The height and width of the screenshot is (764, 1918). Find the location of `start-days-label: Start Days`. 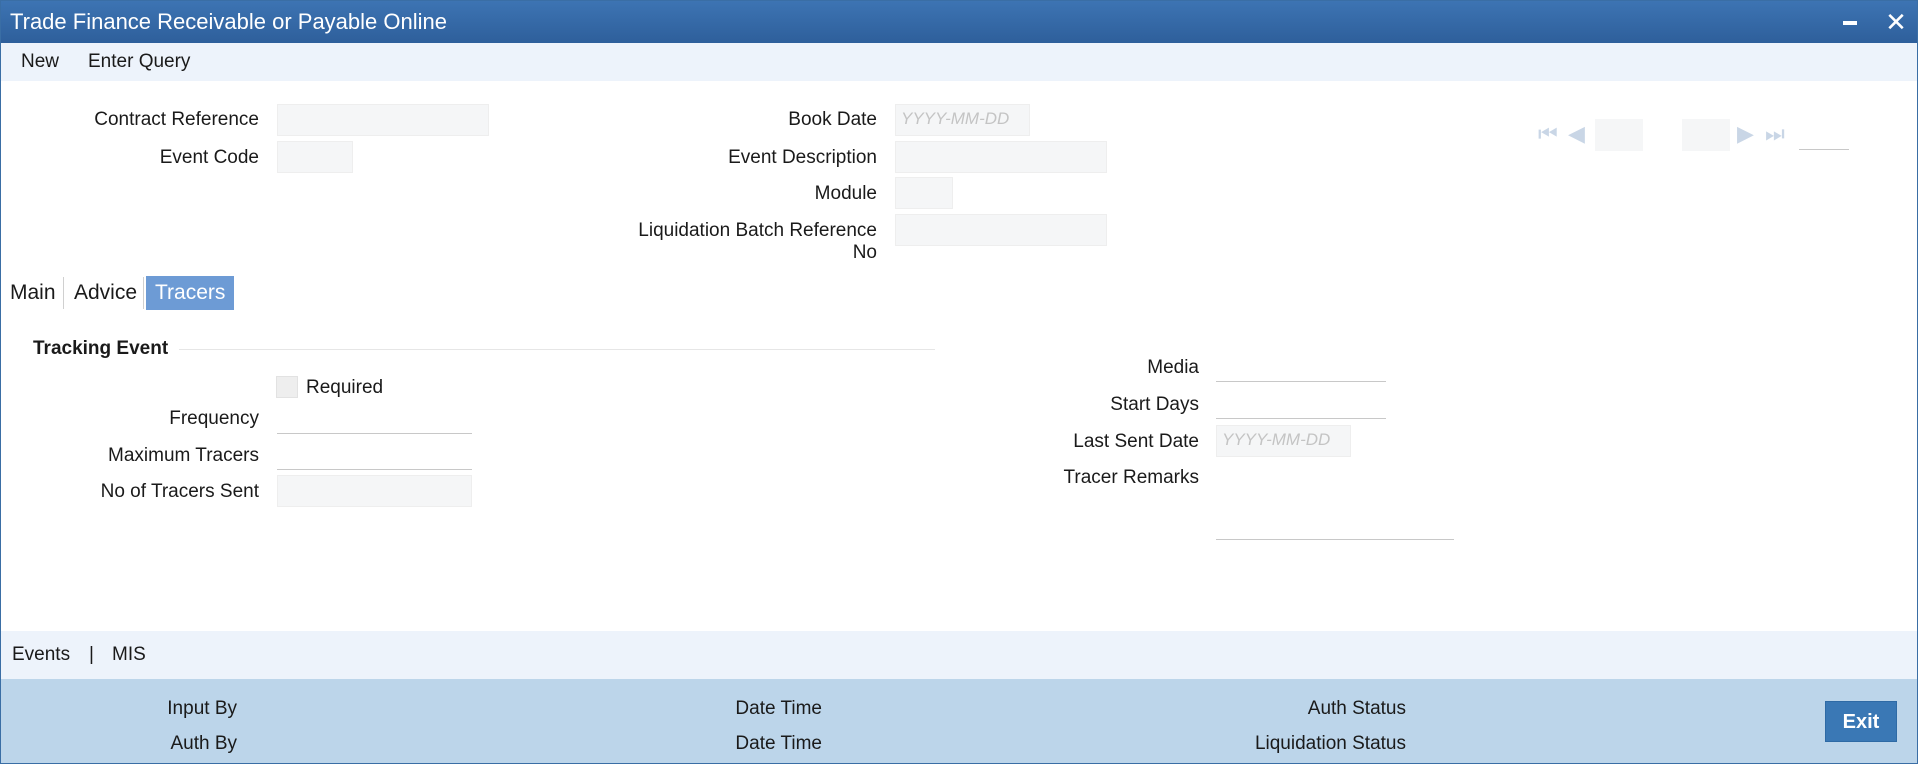

start-days-label: Start Days is located at coordinates (1154, 404).